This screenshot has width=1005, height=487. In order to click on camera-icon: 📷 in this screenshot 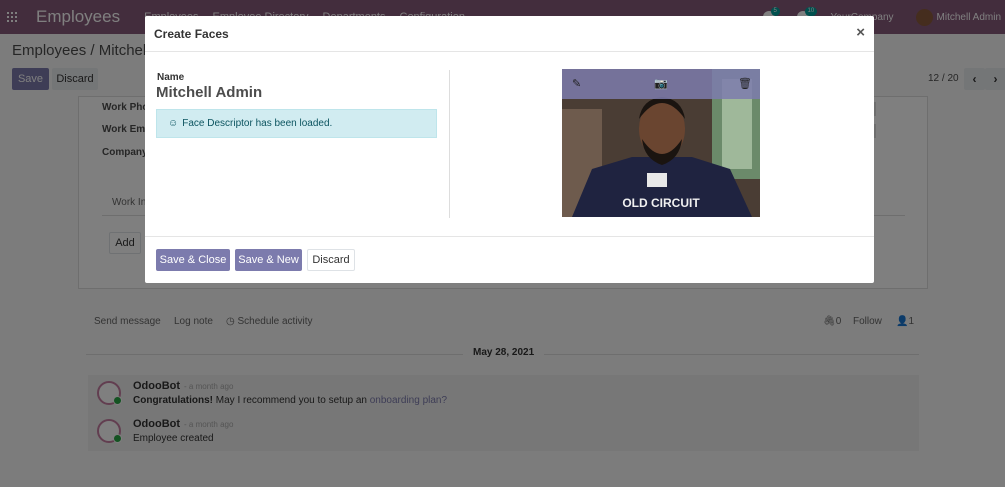, I will do `click(661, 83)`.